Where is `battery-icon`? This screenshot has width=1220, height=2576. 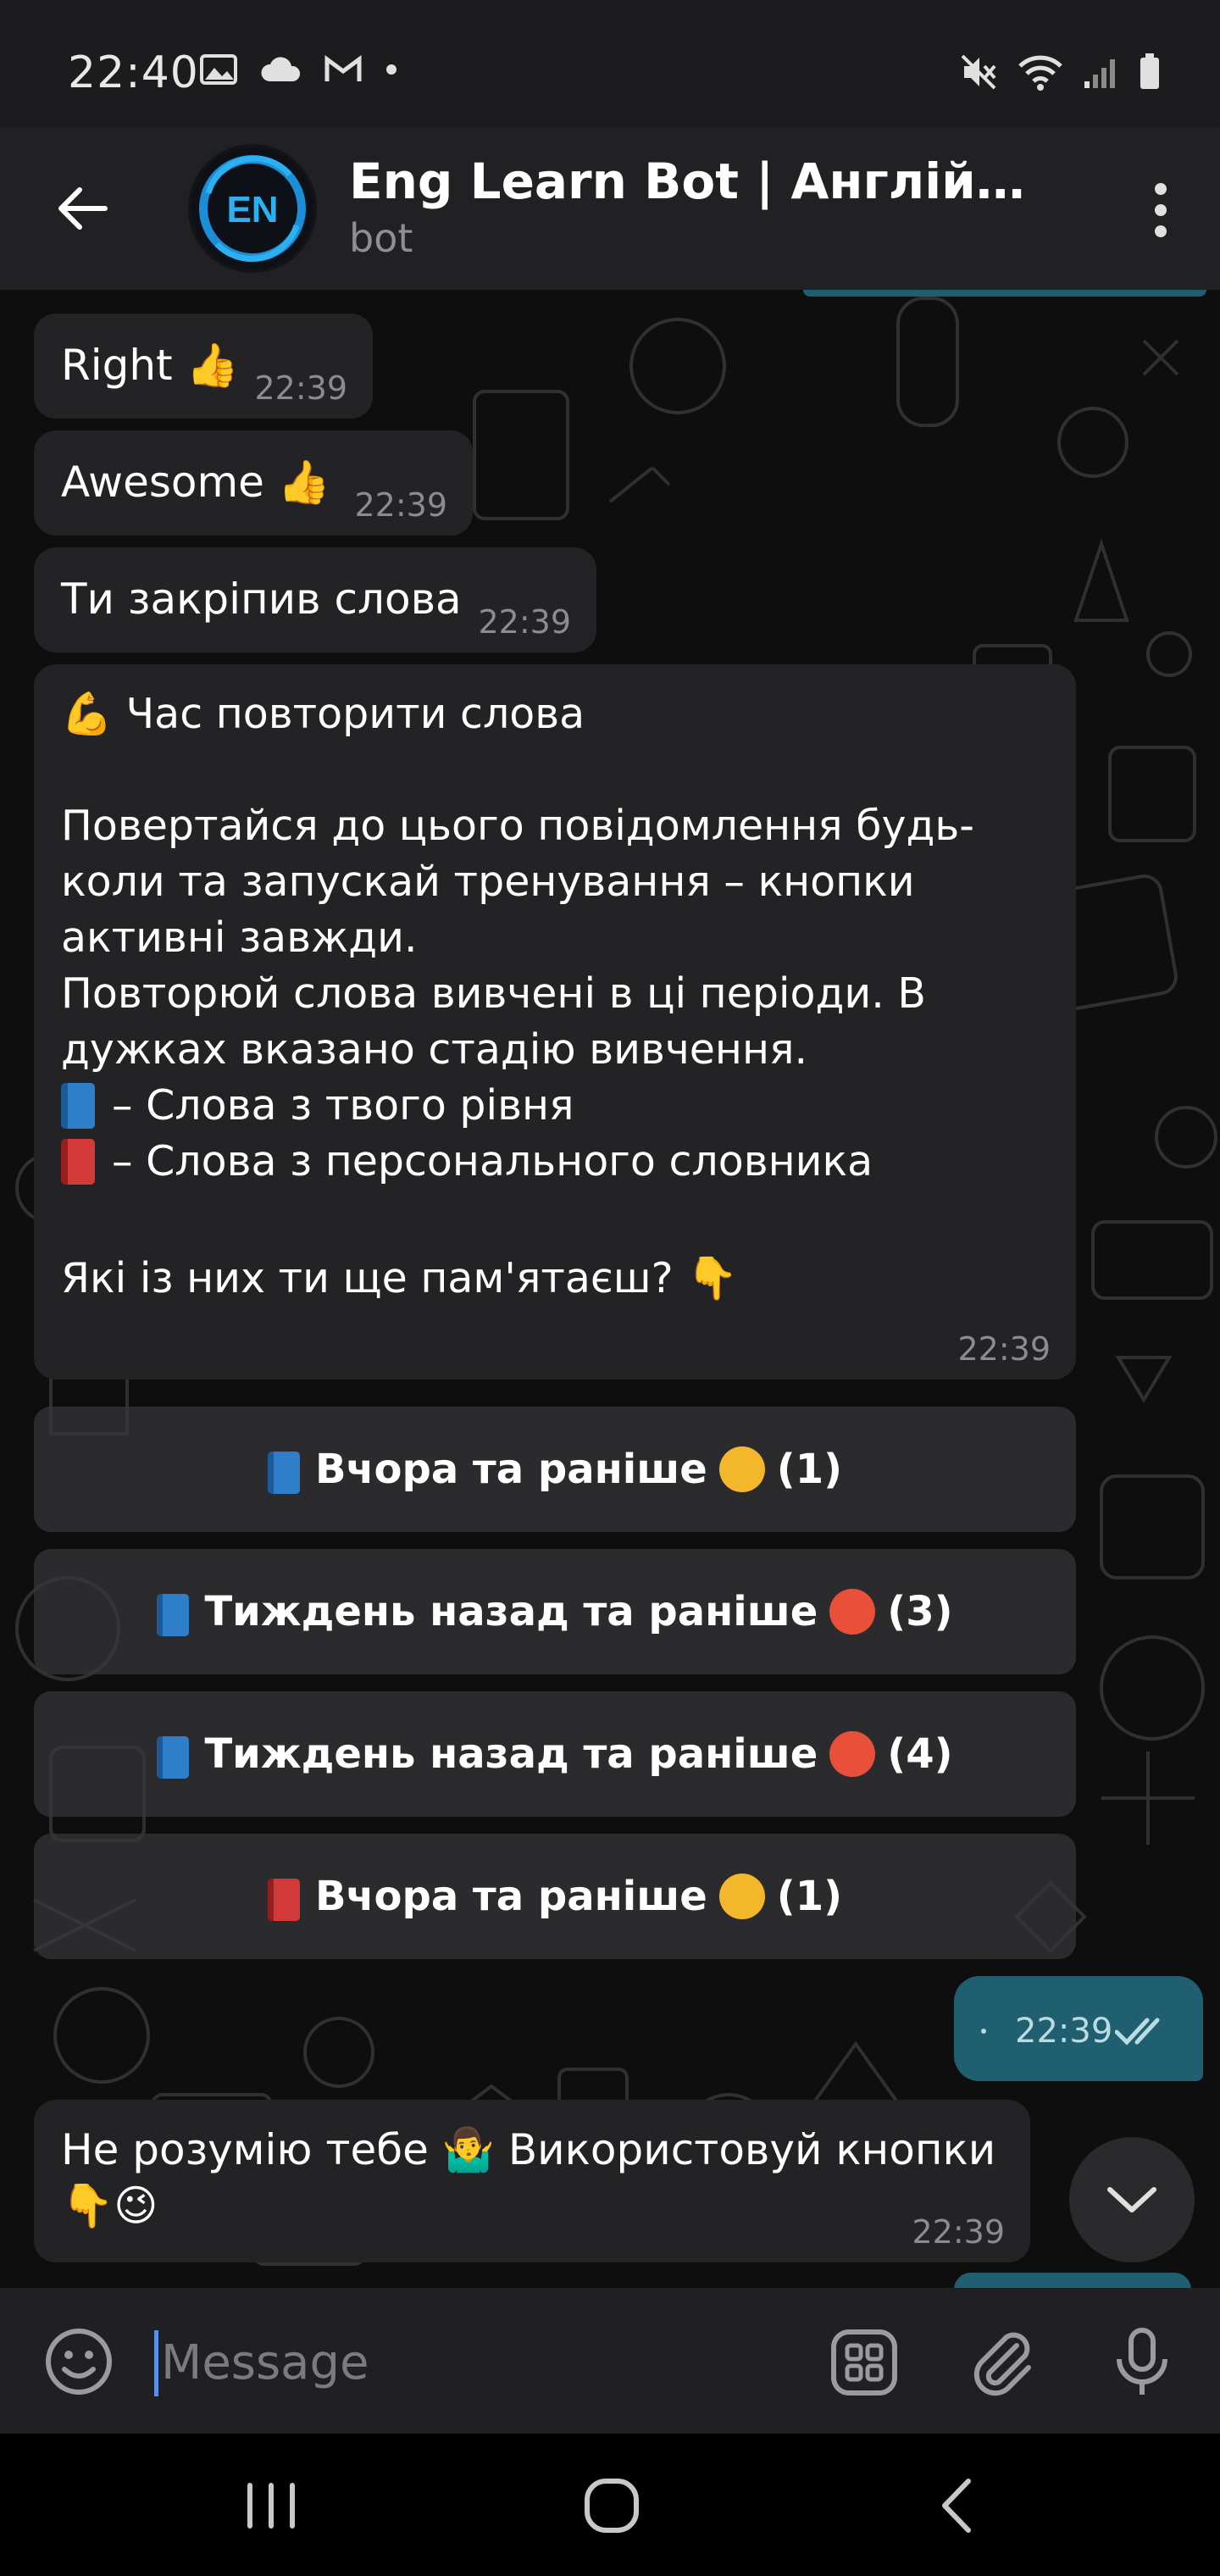 battery-icon is located at coordinates (1149, 71).